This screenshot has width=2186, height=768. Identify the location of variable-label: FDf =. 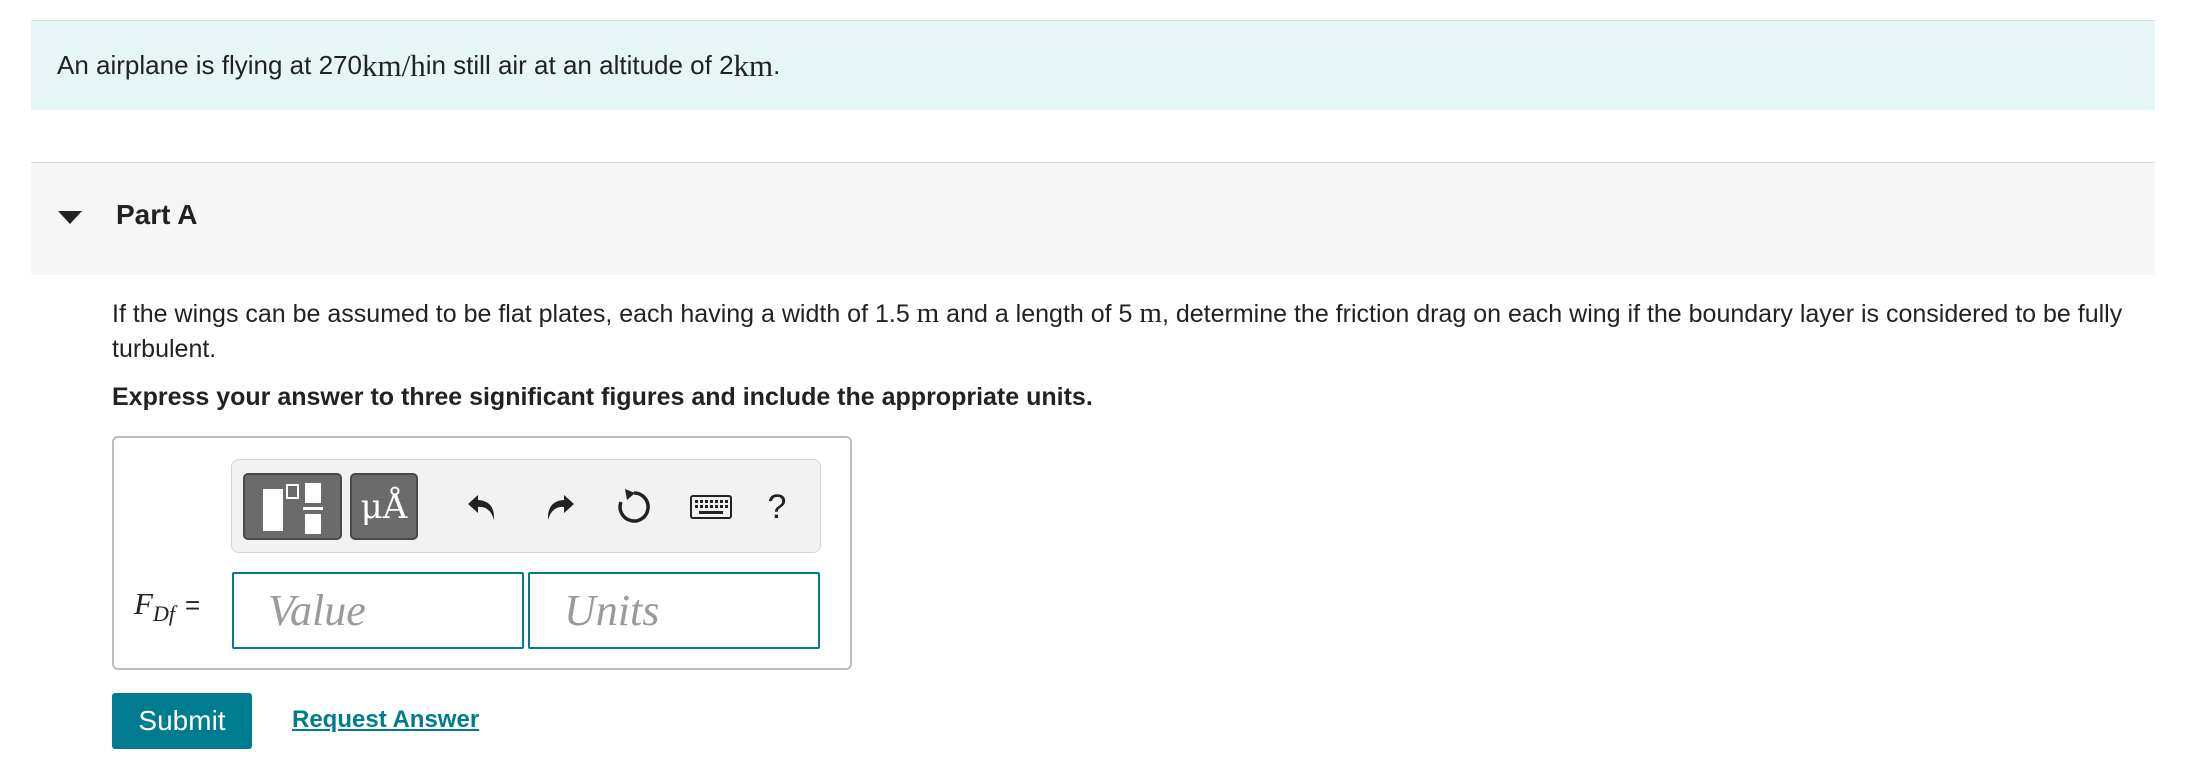
(167, 606).